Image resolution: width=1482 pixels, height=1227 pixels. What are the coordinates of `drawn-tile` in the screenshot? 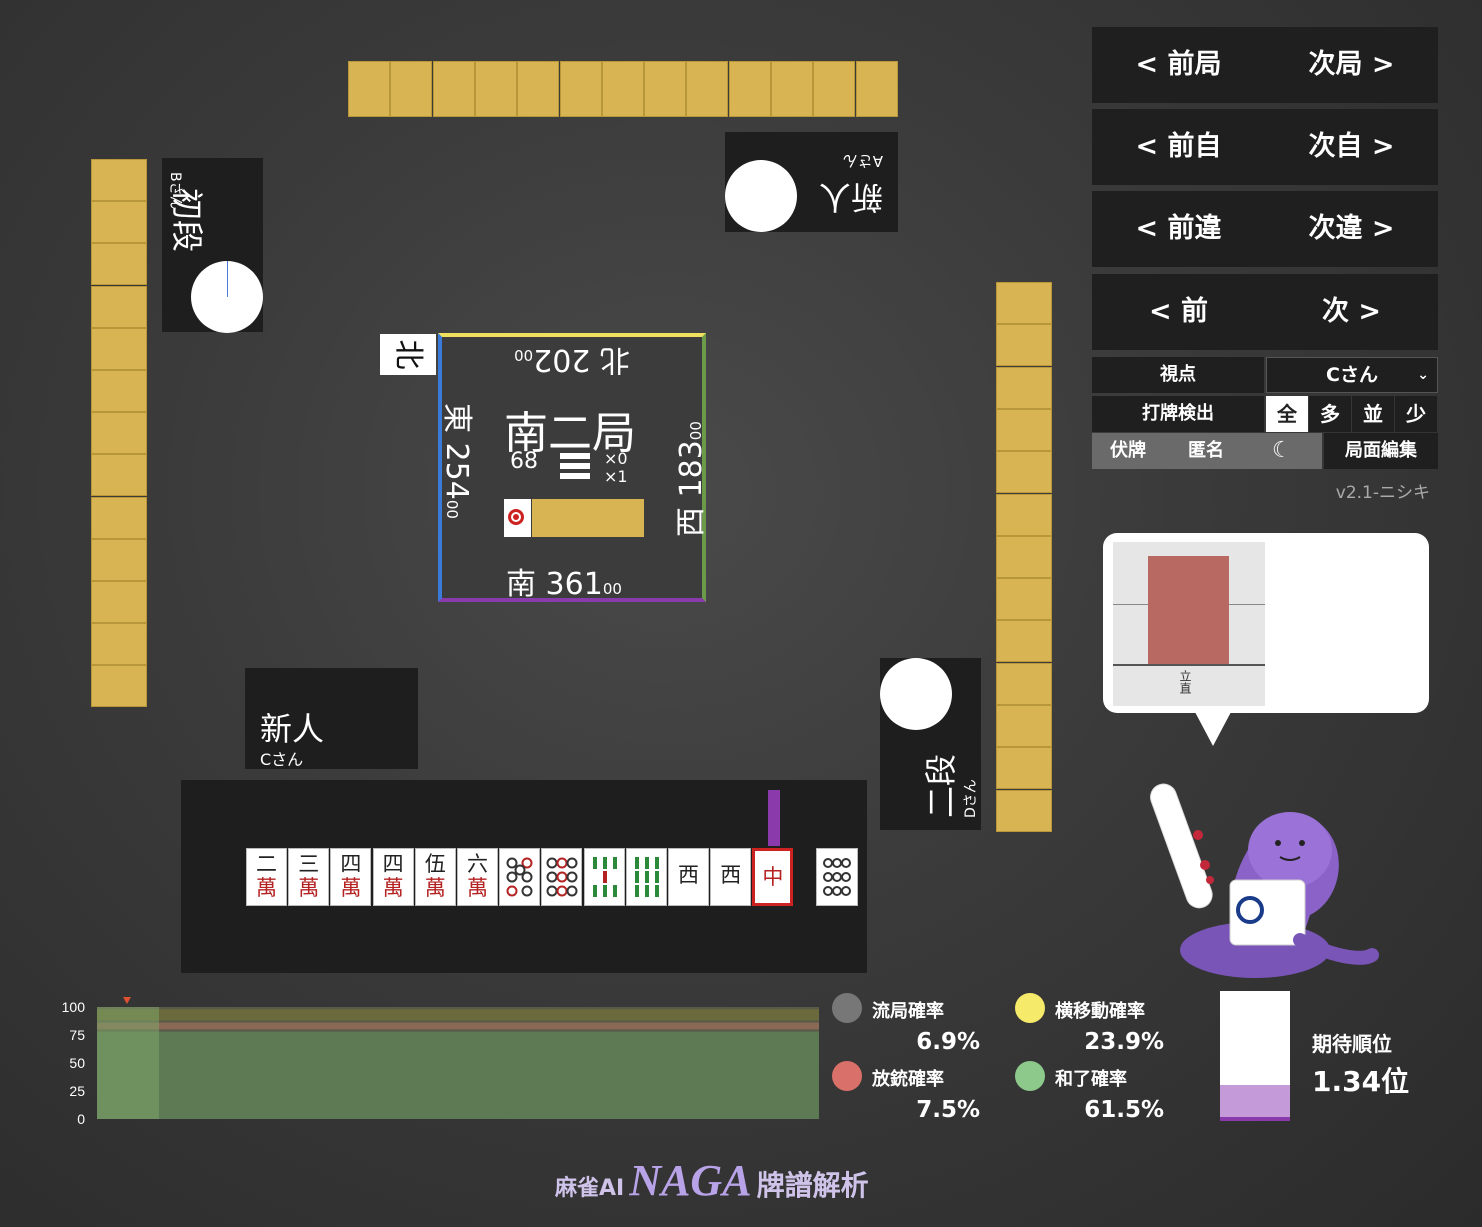 It's located at (837, 877).